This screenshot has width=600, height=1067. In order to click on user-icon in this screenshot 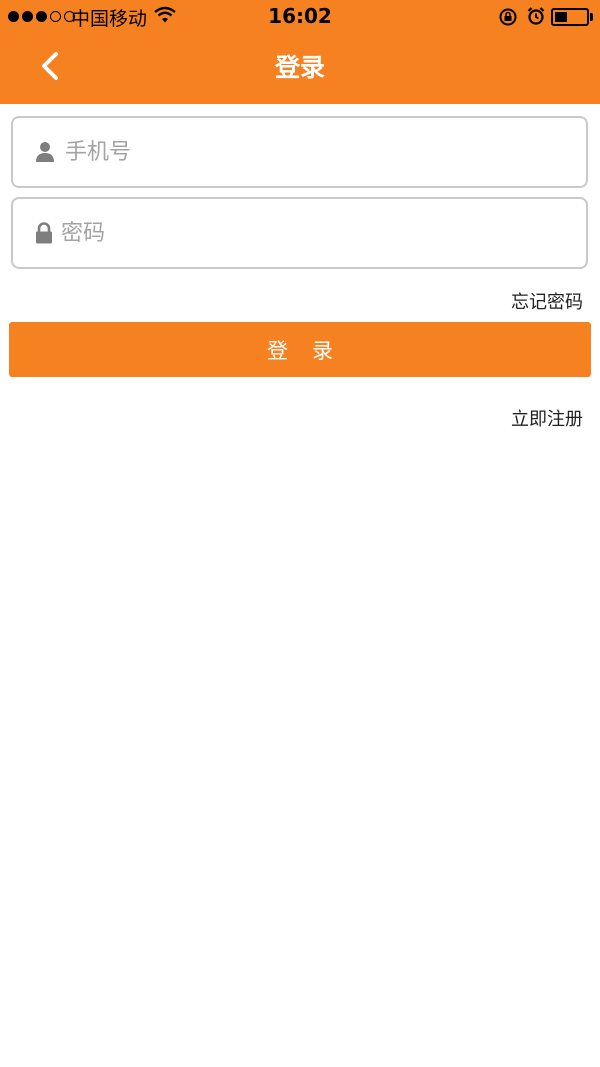, I will do `click(45, 152)`.